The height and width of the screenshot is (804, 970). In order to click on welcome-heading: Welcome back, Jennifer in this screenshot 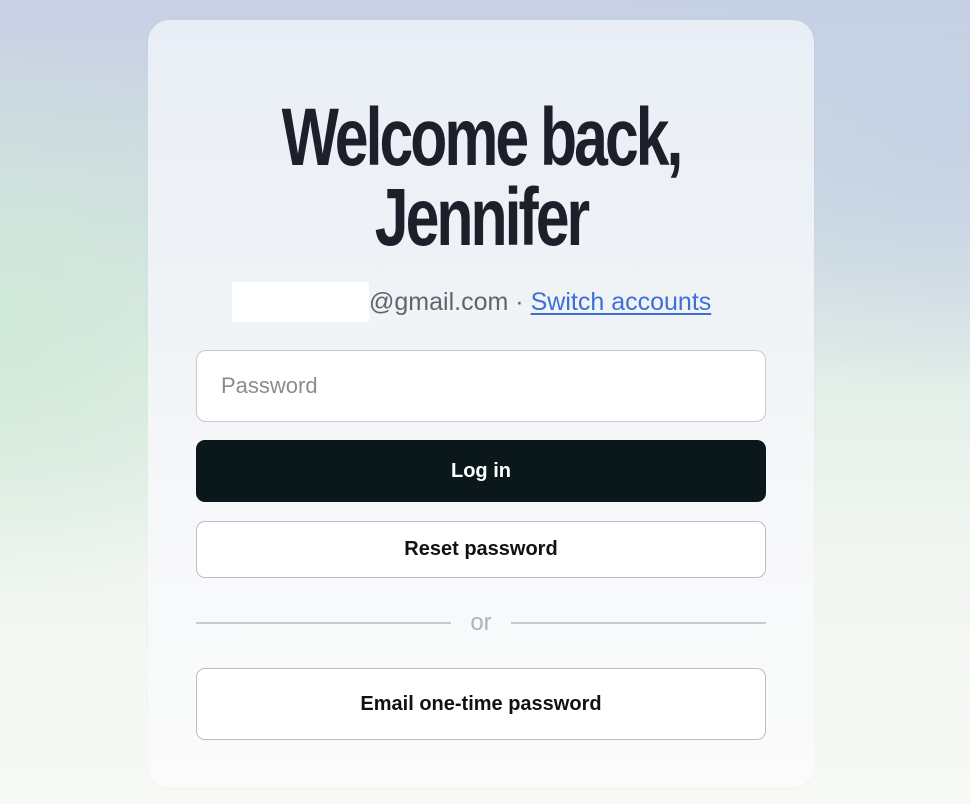, I will do `click(481, 177)`.